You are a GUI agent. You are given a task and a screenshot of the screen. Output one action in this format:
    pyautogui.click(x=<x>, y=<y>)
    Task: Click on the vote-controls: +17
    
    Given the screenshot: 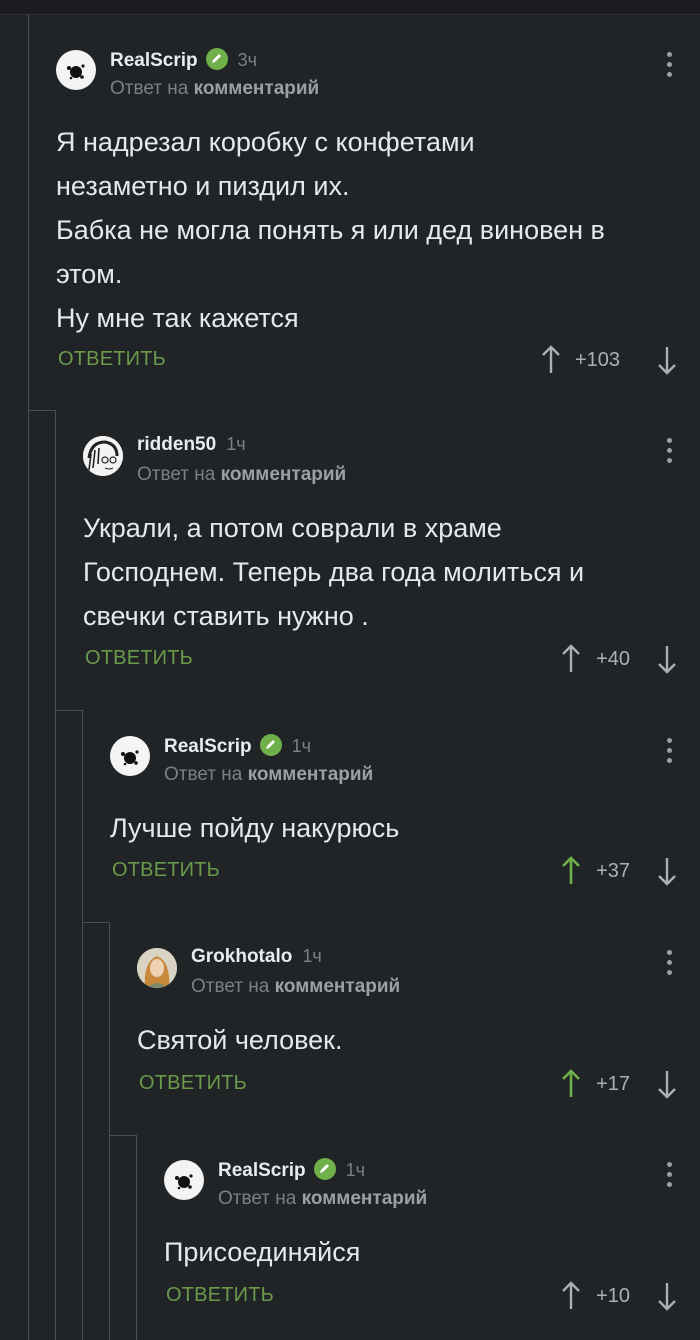 What is the action you would take?
    pyautogui.click(x=620, y=1084)
    